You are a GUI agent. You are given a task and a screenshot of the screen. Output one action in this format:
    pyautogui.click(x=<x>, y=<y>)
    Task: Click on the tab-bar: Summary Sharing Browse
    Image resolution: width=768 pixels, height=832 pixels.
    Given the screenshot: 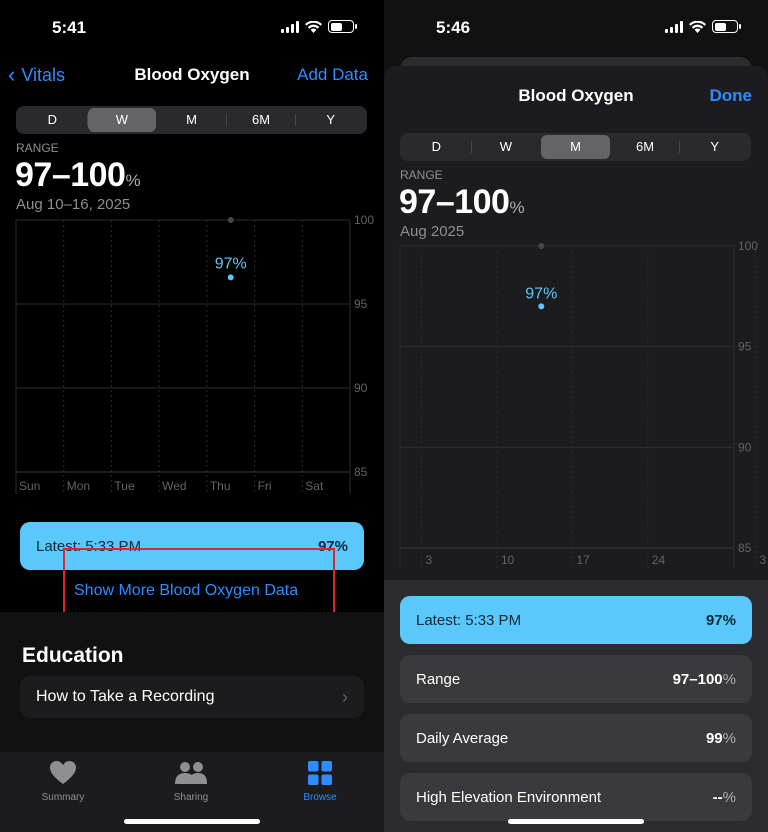 What is the action you would take?
    pyautogui.click(x=192, y=792)
    